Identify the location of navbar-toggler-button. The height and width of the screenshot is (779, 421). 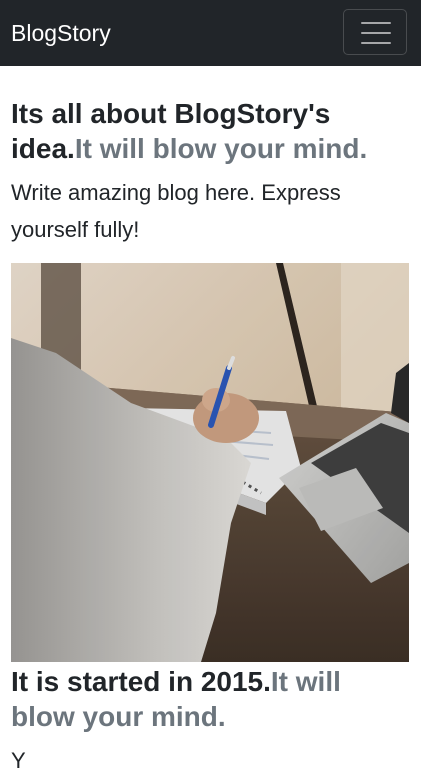
(375, 32).